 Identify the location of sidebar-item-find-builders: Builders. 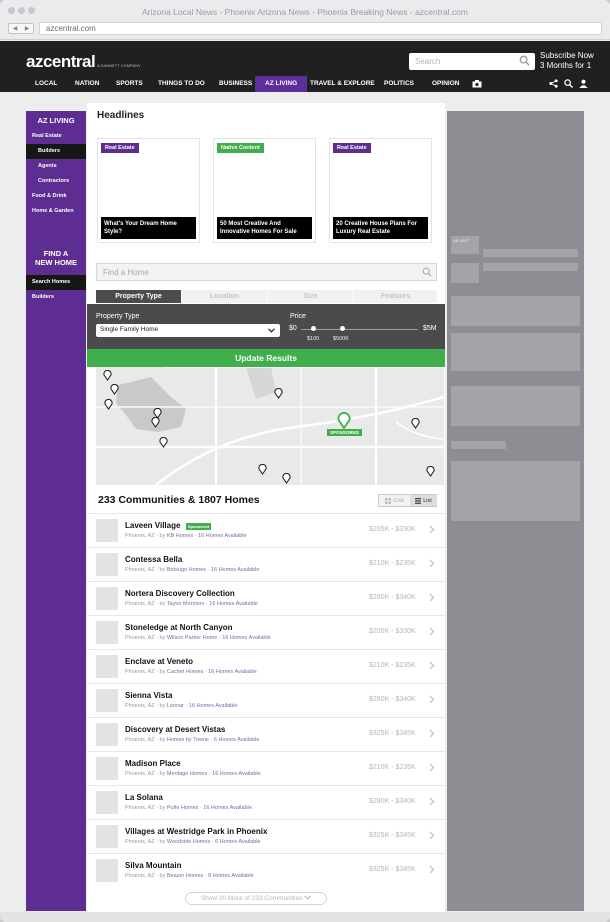
(56, 297).